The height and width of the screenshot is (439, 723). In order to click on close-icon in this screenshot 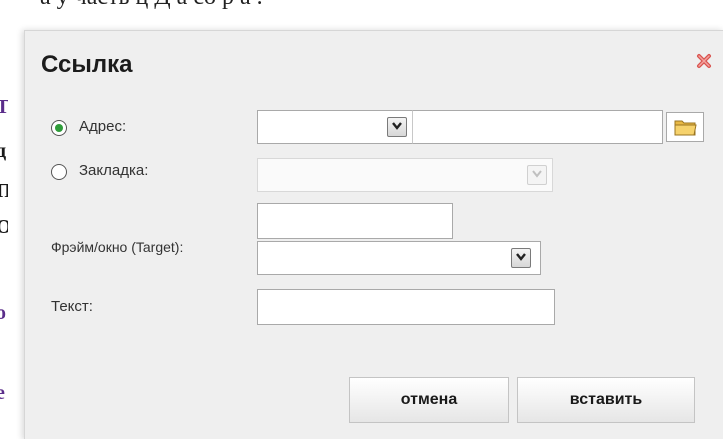, I will do `click(704, 61)`.